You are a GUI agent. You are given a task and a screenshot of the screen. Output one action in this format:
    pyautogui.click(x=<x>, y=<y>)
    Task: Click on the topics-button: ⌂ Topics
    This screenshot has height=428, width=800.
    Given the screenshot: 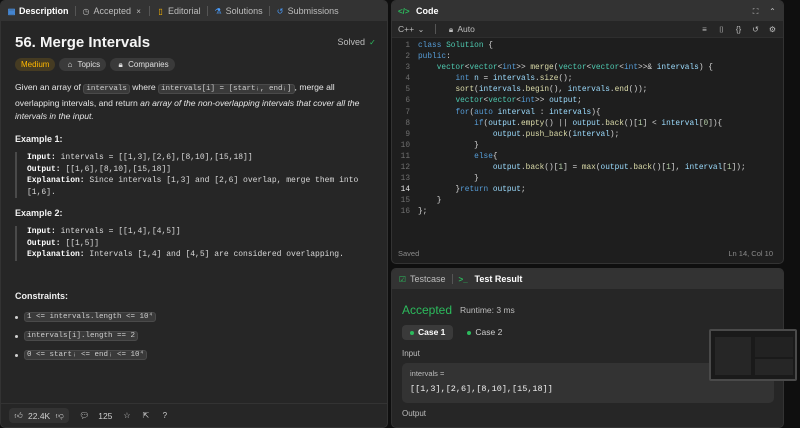 What is the action you would take?
    pyautogui.click(x=83, y=64)
    